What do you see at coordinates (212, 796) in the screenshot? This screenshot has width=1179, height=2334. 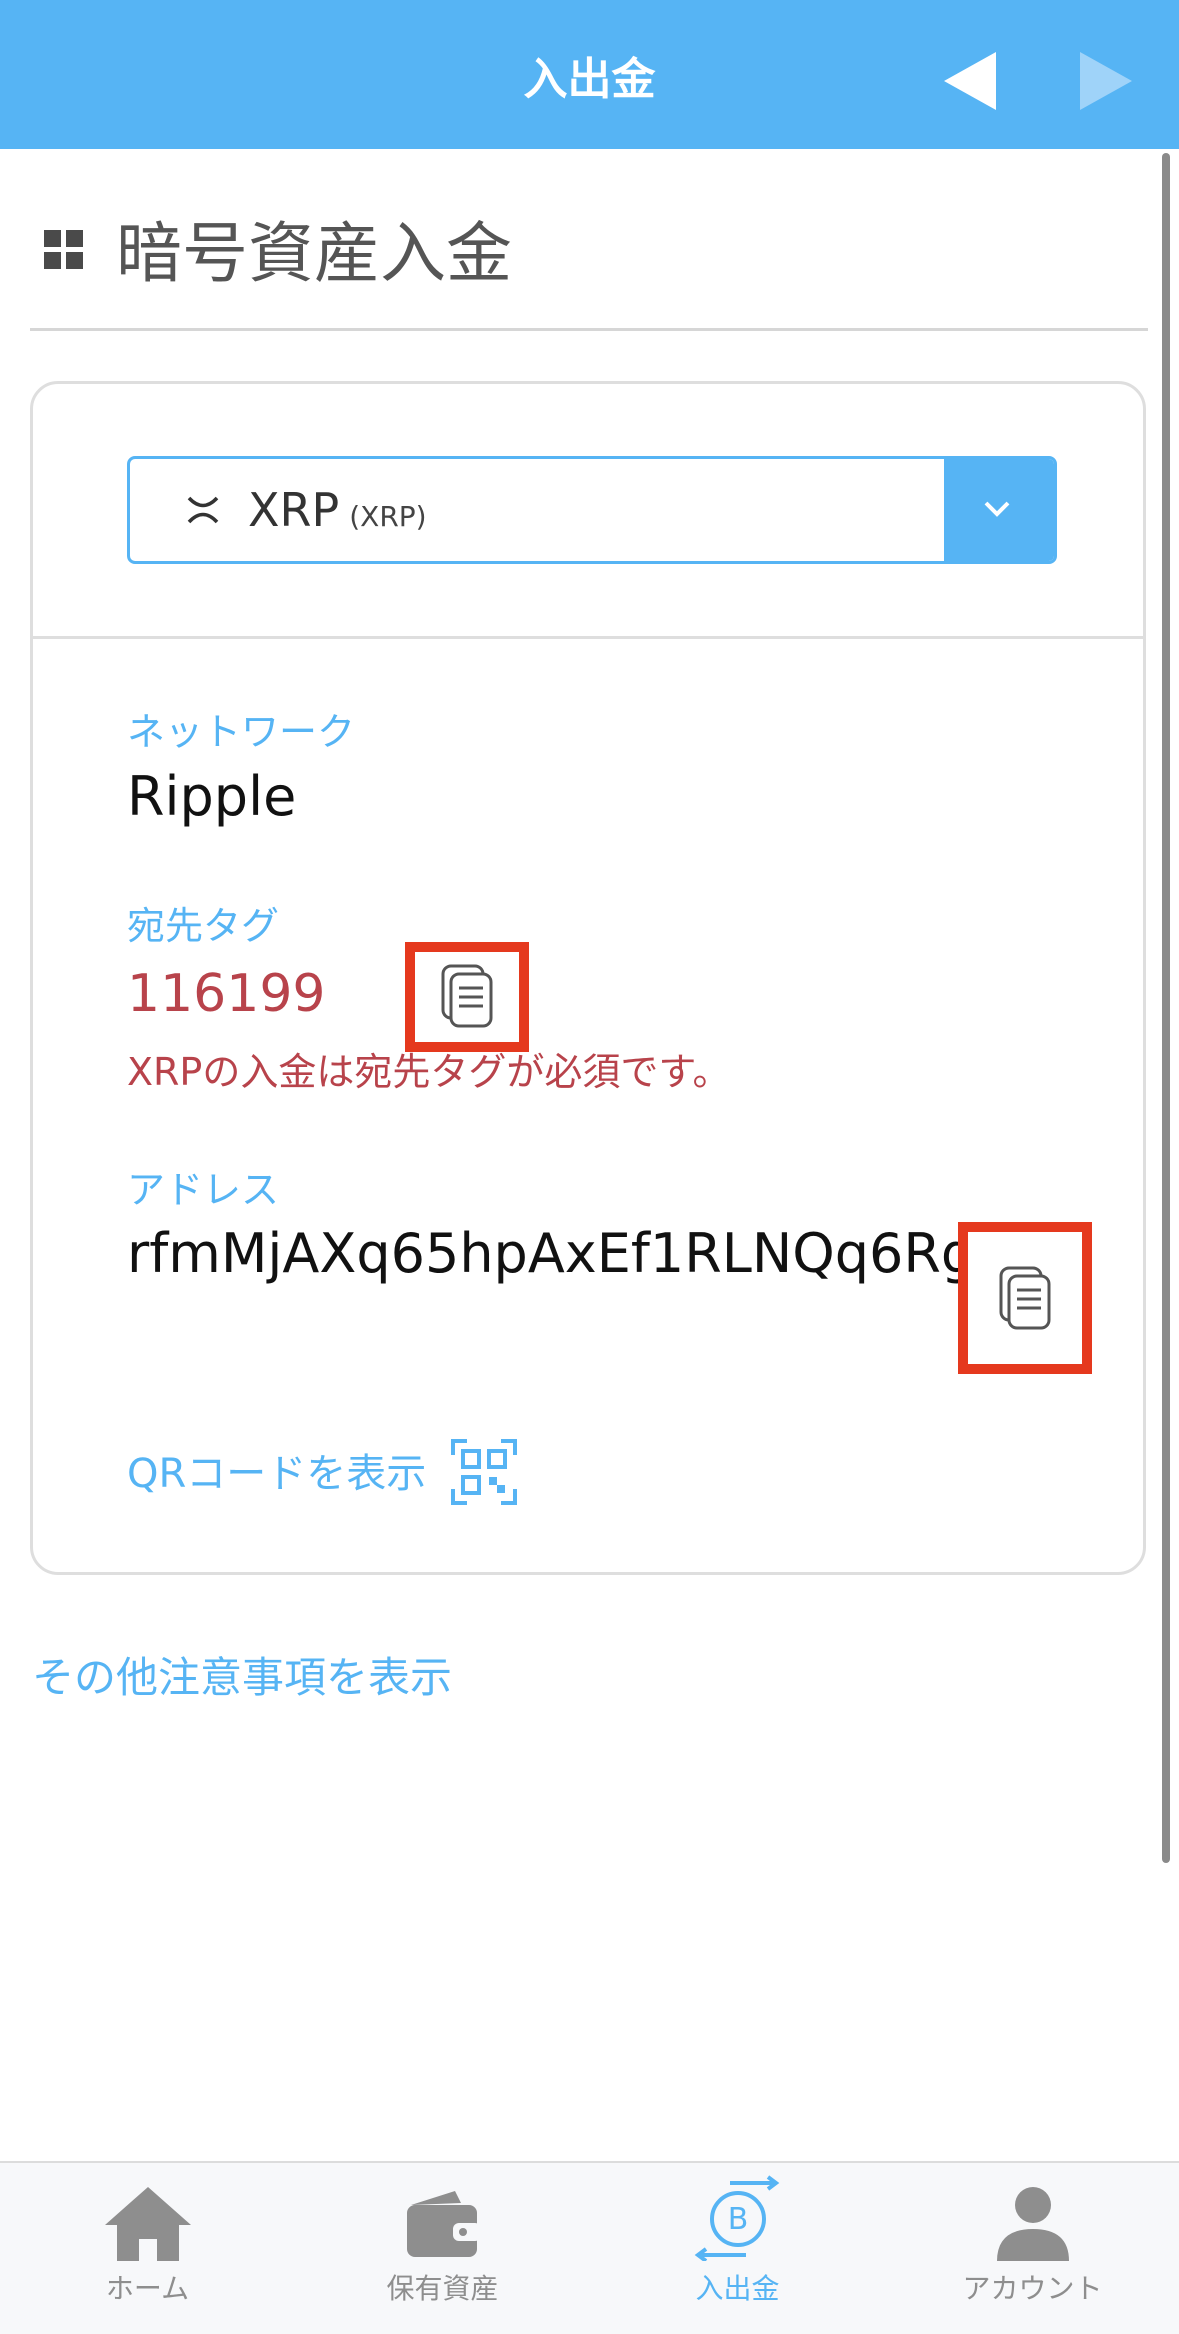 I see `network-value: Ripple` at bounding box center [212, 796].